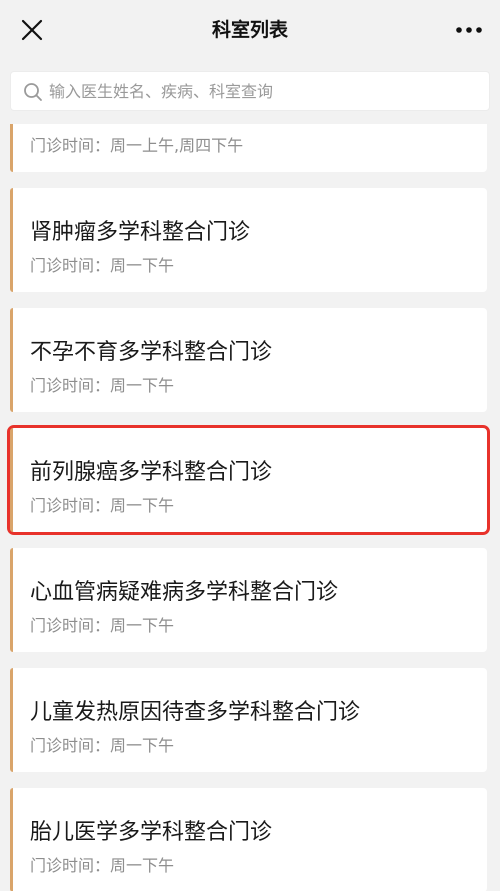 This screenshot has height=891, width=500. What do you see at coordinates (184, 592) in the screenshot?
I see `department-name: 心血管病疑难病多学科整合门诊` at bounding box center [184, 592].